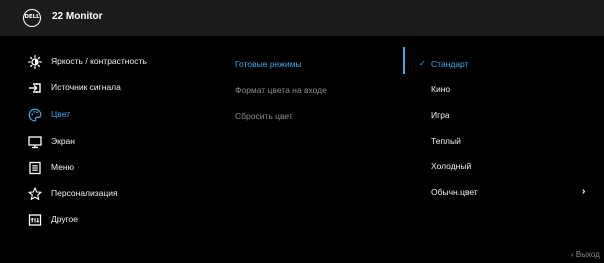  I want to click on option-movie: Кино, so click(504, 90).